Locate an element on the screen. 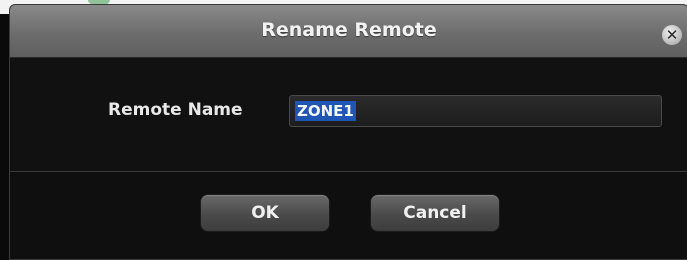  remote-name-label: Remote Name is located at coordinates (175, 110).